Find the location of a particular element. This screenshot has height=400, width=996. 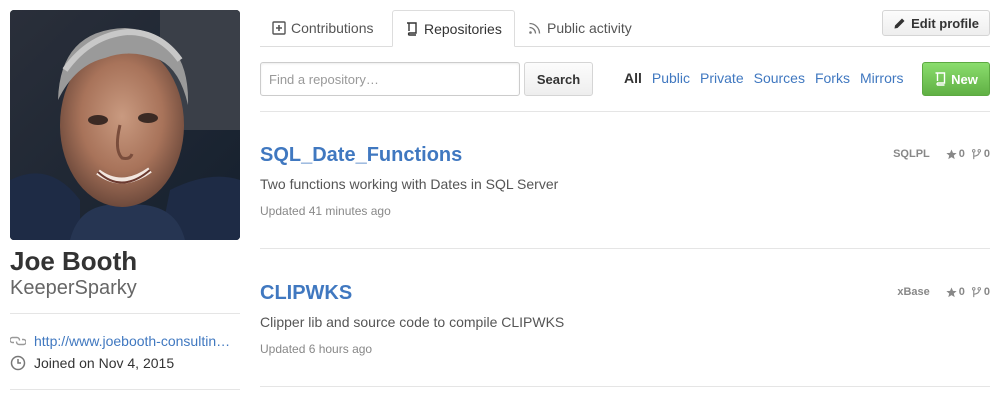

repo-name-link: SQL_Date_Functions is located at coordinates (361, 155).